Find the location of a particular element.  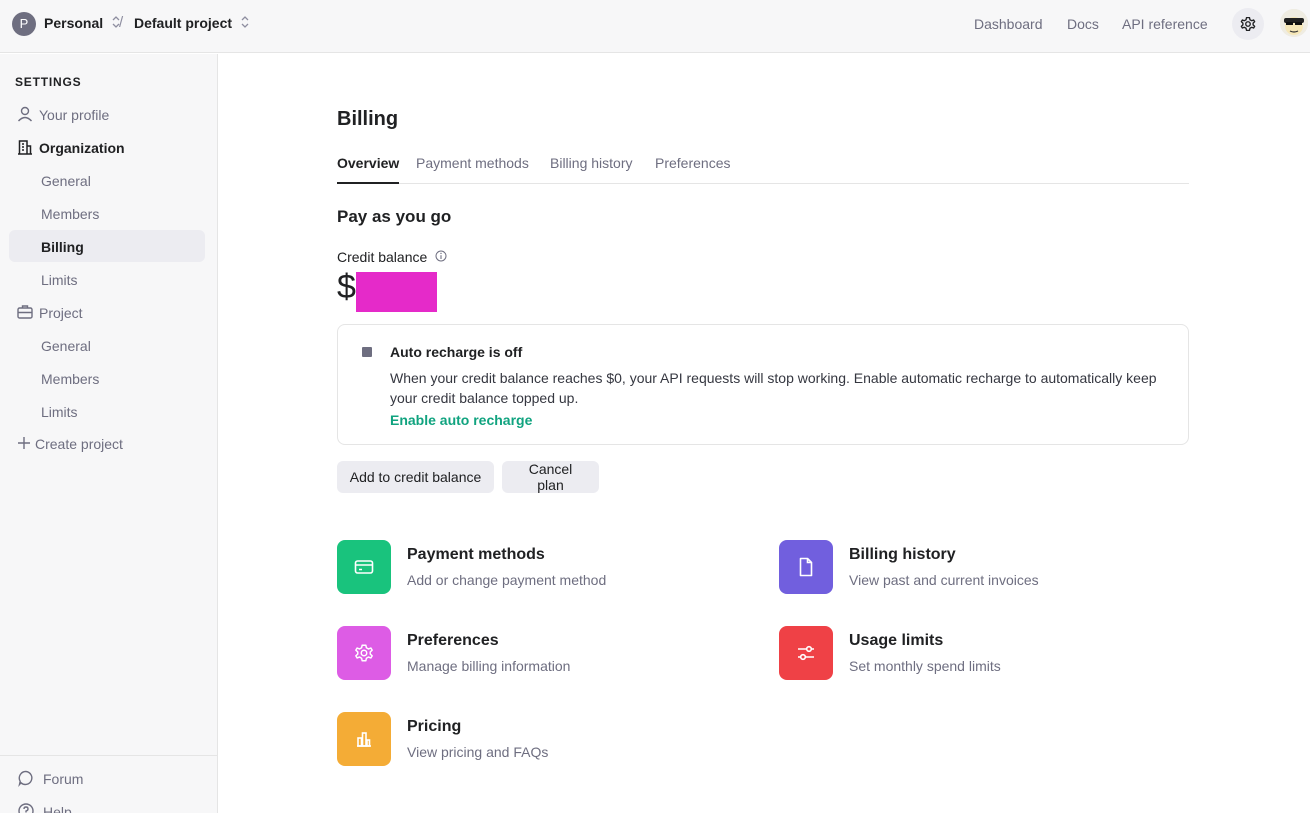

sidebar-divider is located at coordinates (108, 755).